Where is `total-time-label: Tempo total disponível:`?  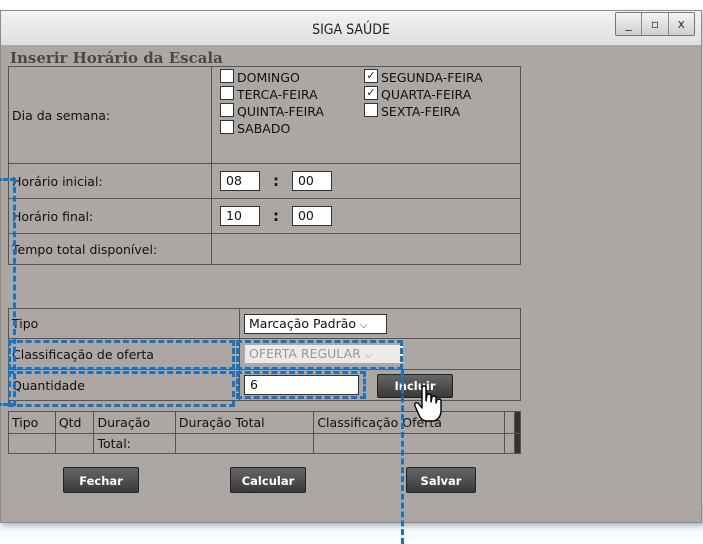 total-time-label: Tempo total disponível: is located at coordinates (110, 249).